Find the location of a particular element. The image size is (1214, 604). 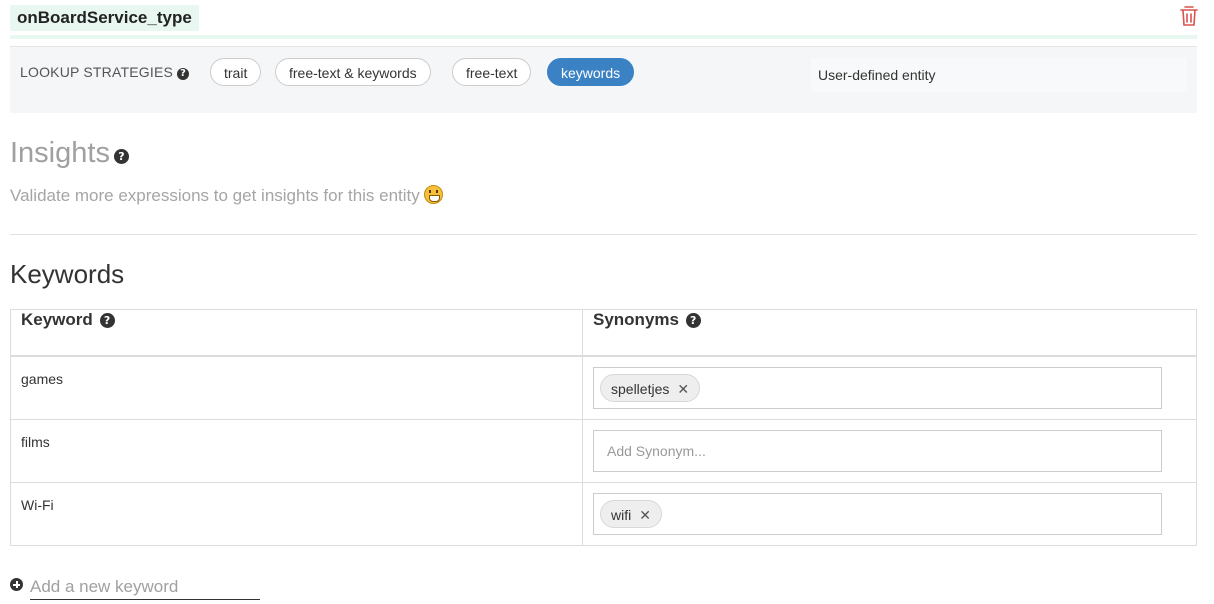

table-row: films is located at coordinates (603, 450).